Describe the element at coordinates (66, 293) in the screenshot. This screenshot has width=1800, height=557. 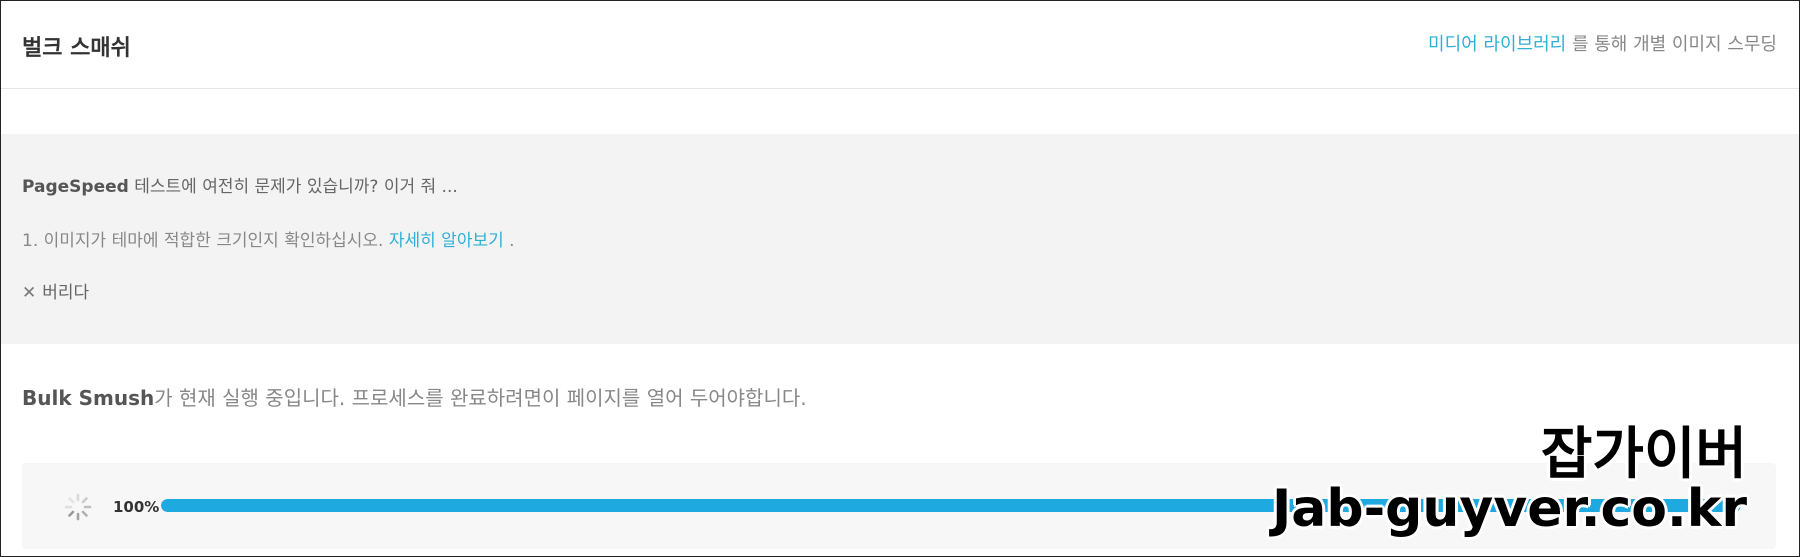
I see `dismiss-label: 버리다` at that location.